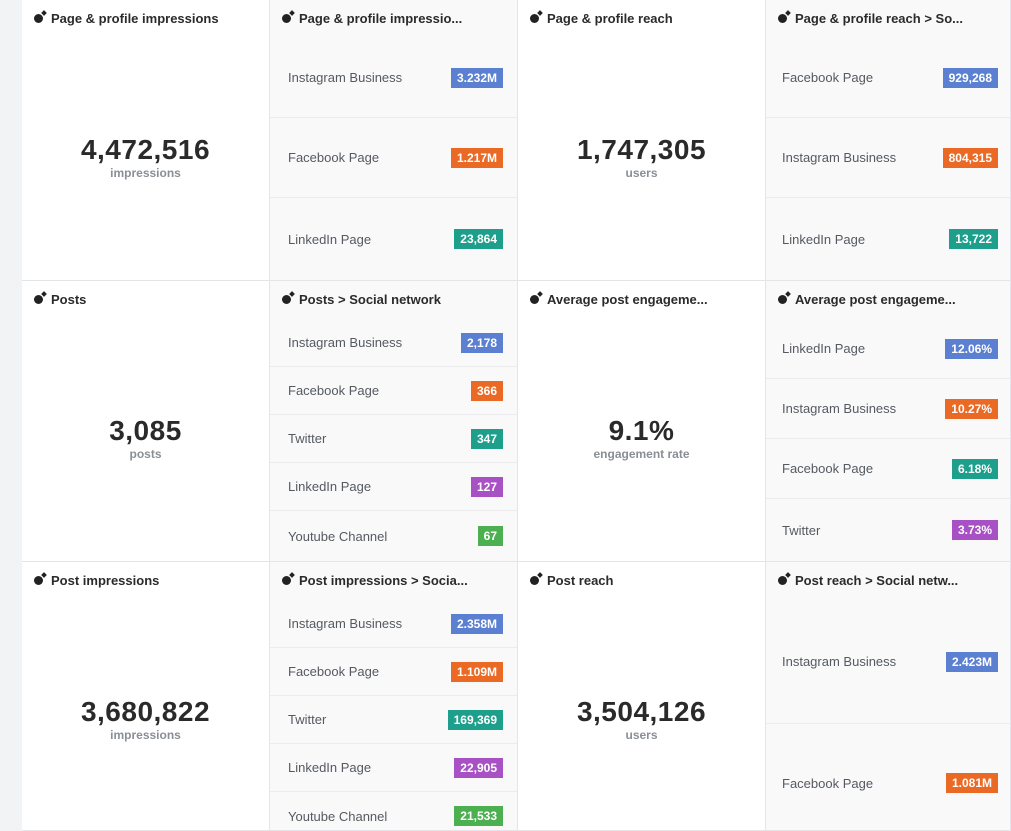  I want to click on value-badge: 366, so click(486, 390).